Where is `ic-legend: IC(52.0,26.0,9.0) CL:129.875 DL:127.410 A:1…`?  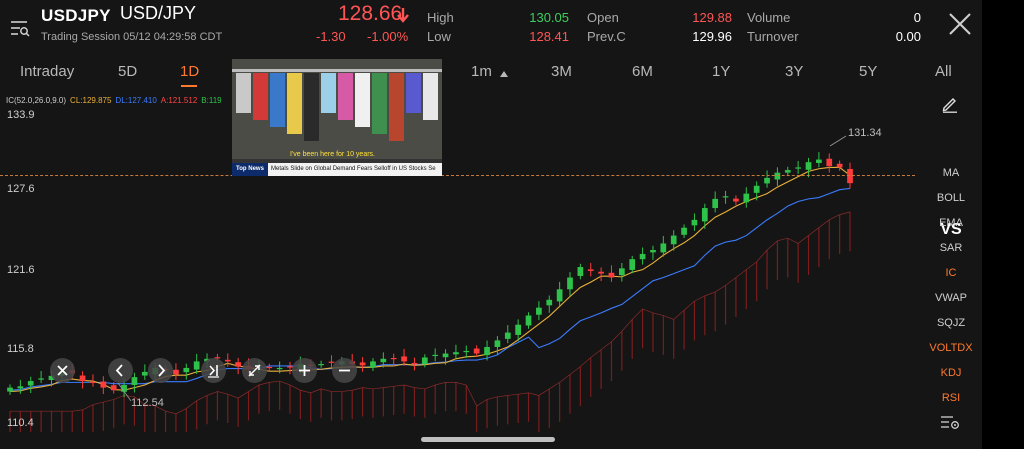
ic-legend: IC(52.0,26.0,9.0) CL:129.875 DL:127.410 A:1… is located at coordinates (116, 100).